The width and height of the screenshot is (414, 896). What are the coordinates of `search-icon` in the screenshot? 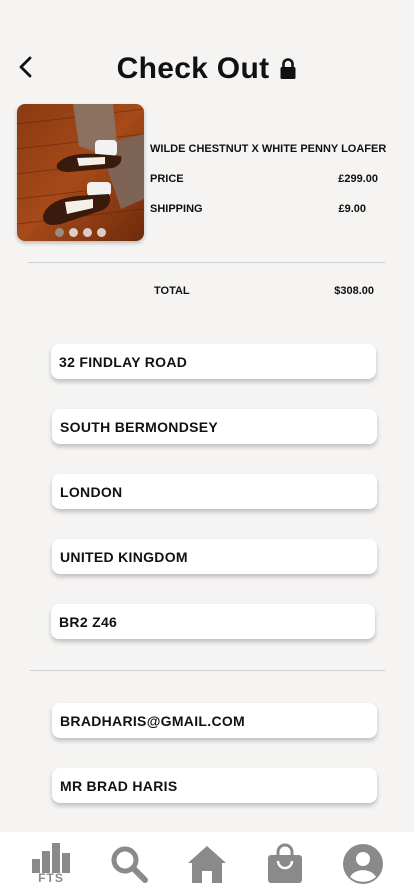 It's located at (129, 864).